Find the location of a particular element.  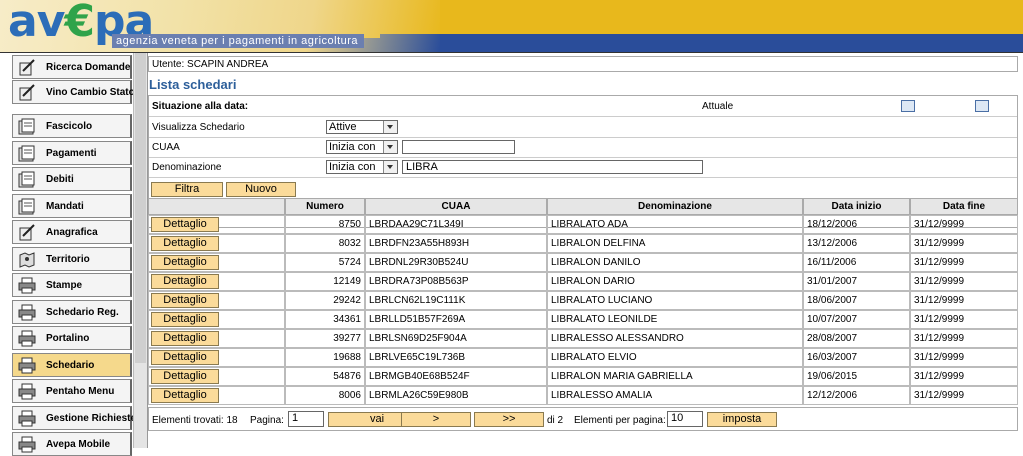

sidebar-item-label: Gestione Richieste is located at coordinates (91, 418).